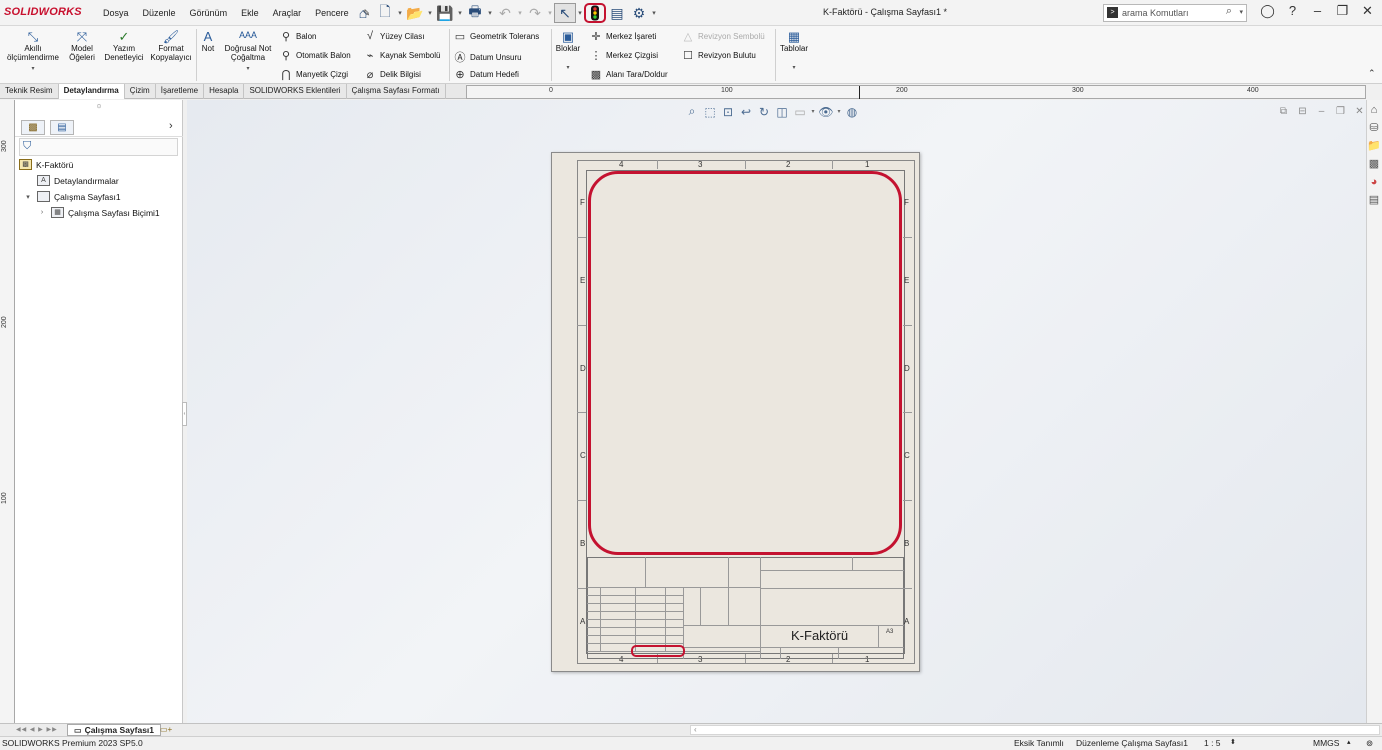 Image resolution: width=1382 pixels, height=750 pixels. What do you see at coordinates (1374, 164) in the screenshot?
I see `view-palette-tab-icon: ▩` at bounding box center [1374, 164].